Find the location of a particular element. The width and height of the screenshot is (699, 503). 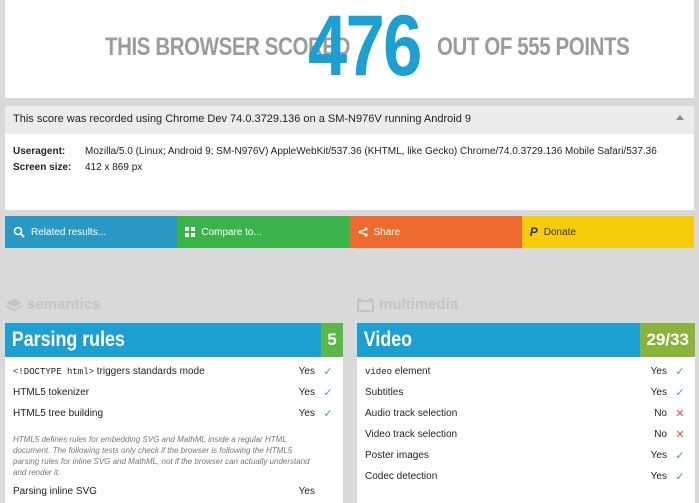

row-name: Parsing inline SVG is located at coordinates (55, 491).